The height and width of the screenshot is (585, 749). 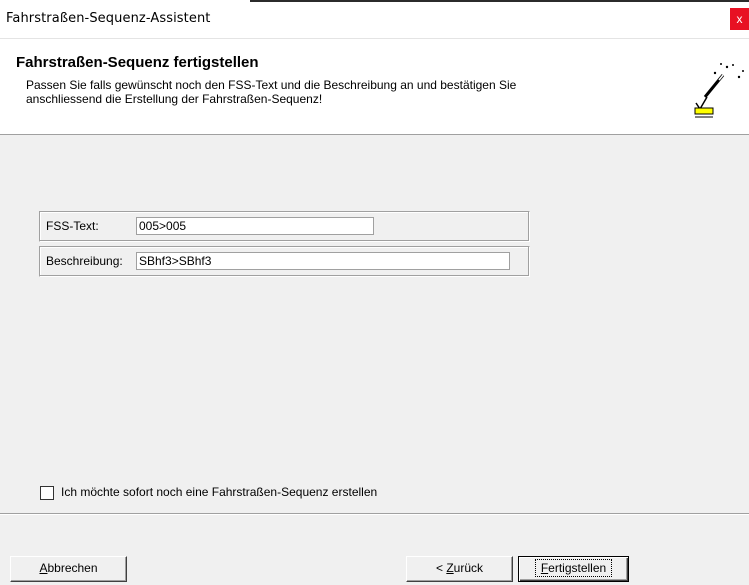 I want to click on beschreibung-row: Beschreibung:, so click(x=284, y=261).